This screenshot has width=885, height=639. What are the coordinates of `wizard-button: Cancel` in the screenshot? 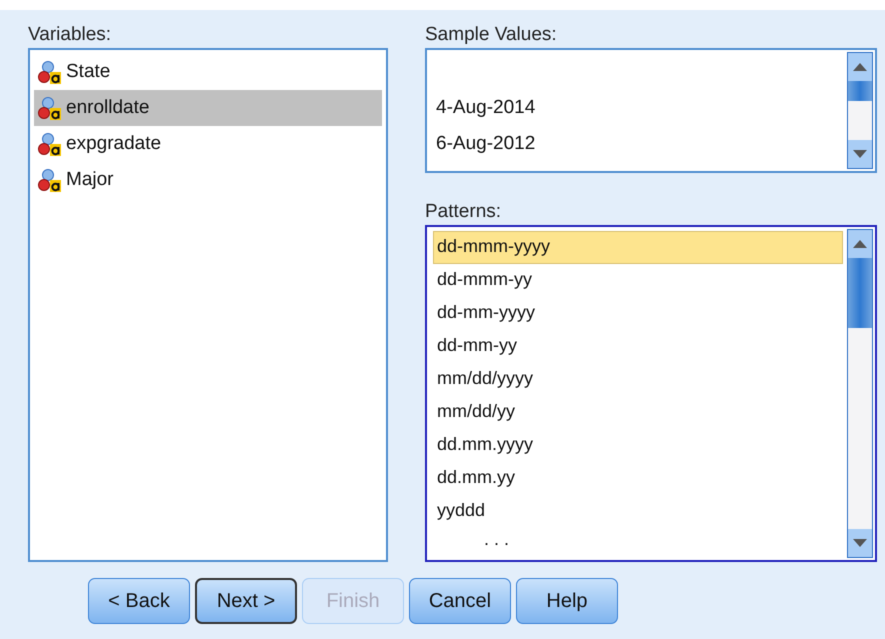 It's located at (460, 601).